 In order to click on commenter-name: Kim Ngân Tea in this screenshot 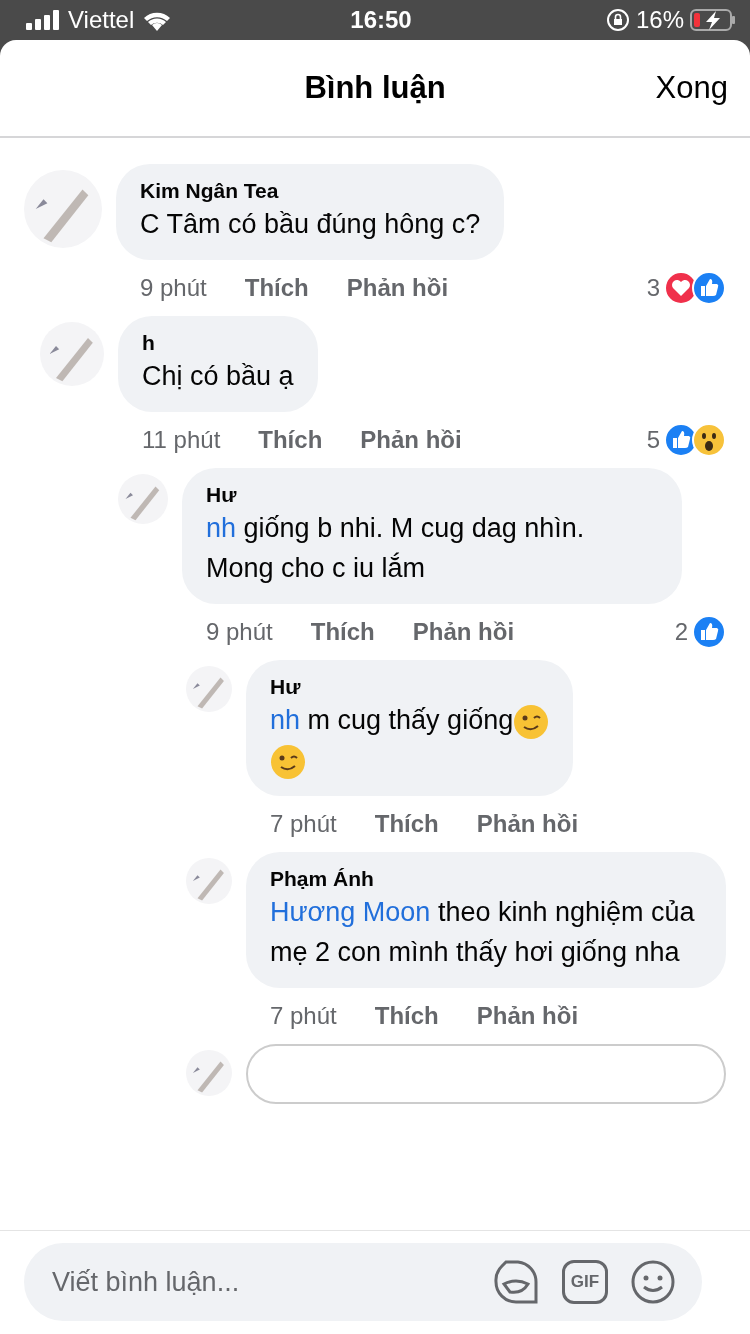, I will do `click(209, 191)`.